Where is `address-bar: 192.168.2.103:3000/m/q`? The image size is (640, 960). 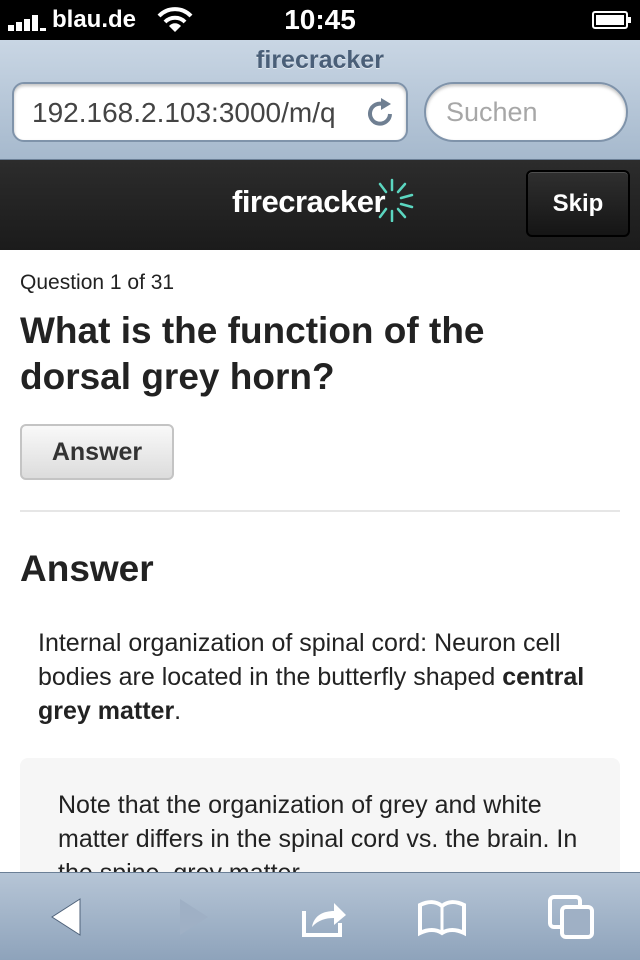 address-bar: 192.168.2.103:3000/m/q is located at coordinates (210, 112).